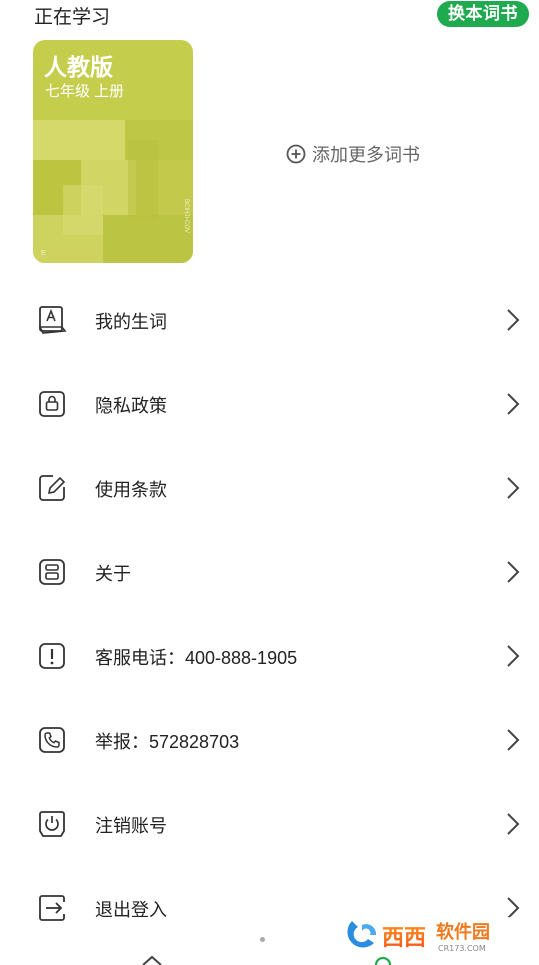 The image size is (539, 965). I want to click on about-icon, so click(52, 572).